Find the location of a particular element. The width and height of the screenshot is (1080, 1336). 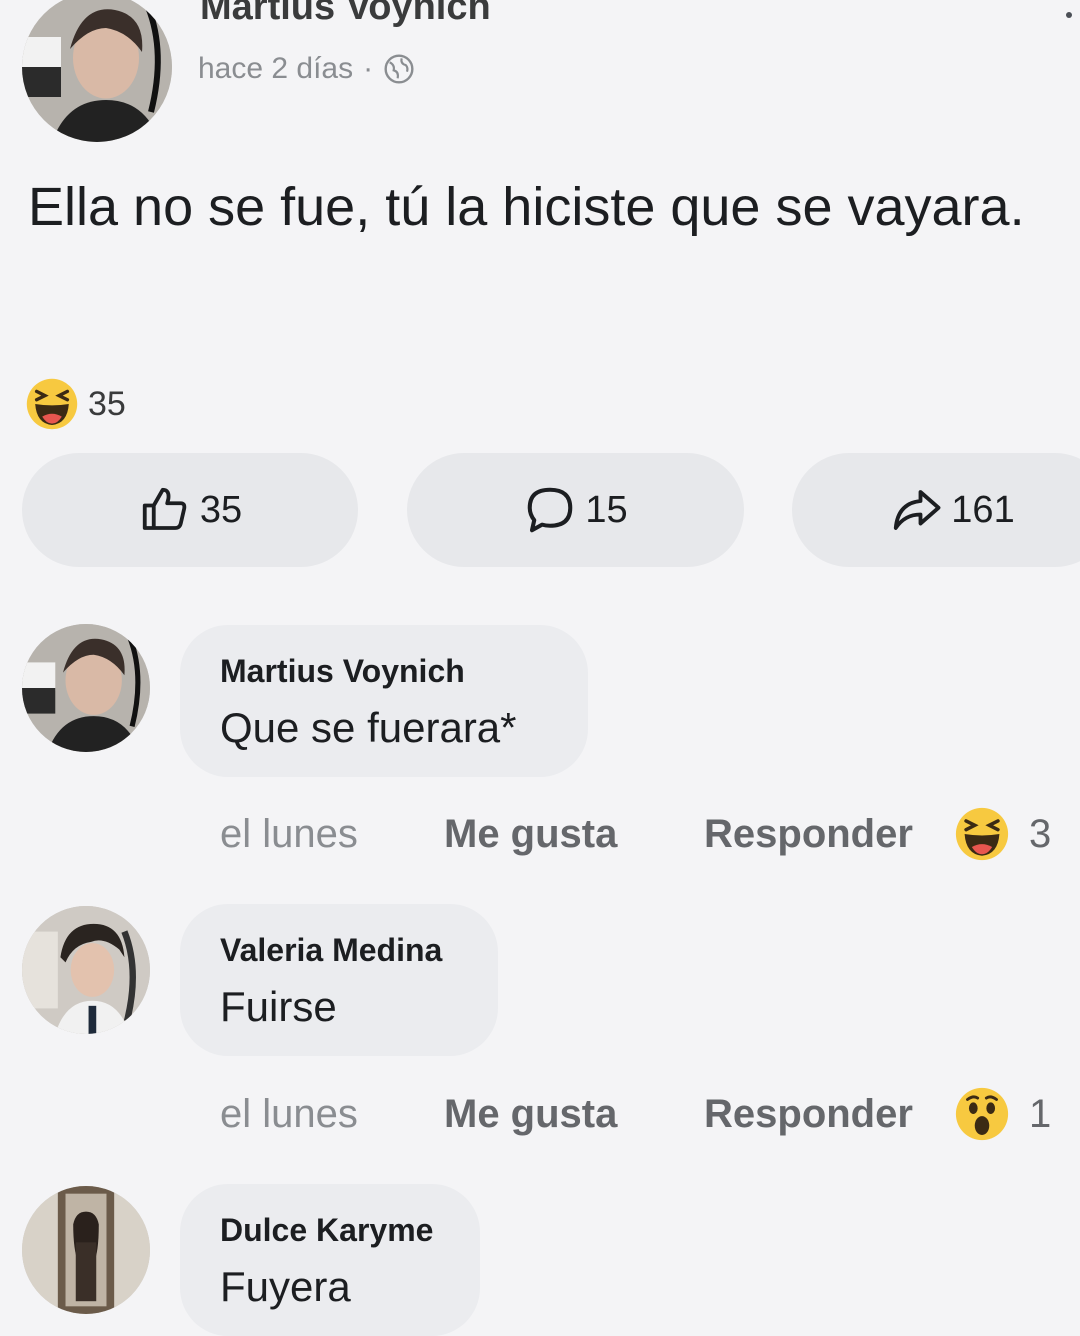

comment-button: 15 is located at coordinates (575, 510).